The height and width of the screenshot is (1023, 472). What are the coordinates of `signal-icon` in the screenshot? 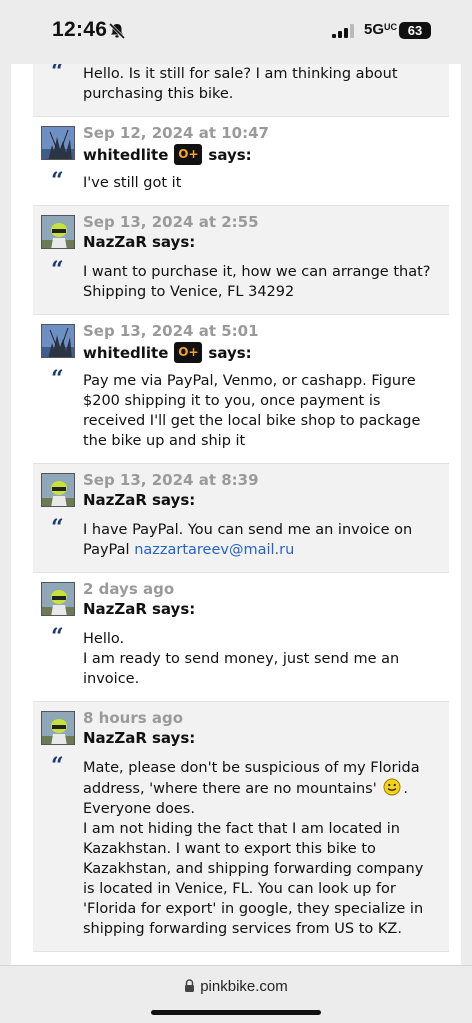 It's located at (343, 31).